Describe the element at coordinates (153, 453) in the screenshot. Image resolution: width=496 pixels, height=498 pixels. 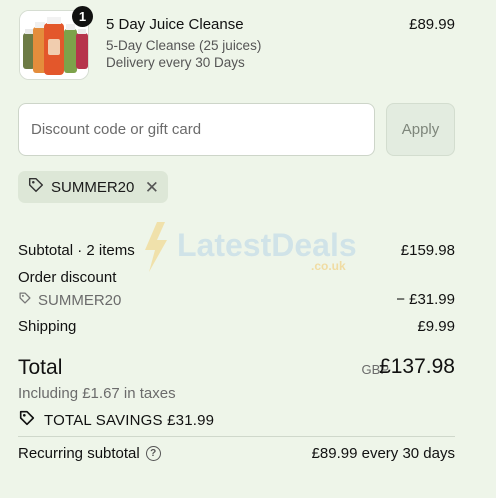
I see `help-icon: ?` at that location.